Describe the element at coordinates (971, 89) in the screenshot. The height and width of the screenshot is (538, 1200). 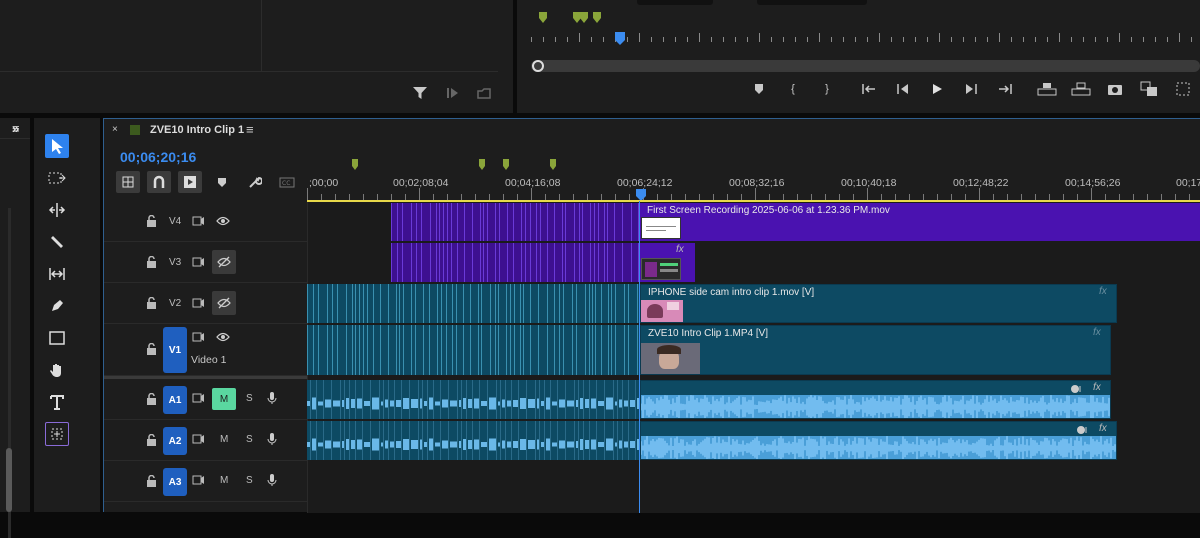
I see `step-forward-icon` at that location.